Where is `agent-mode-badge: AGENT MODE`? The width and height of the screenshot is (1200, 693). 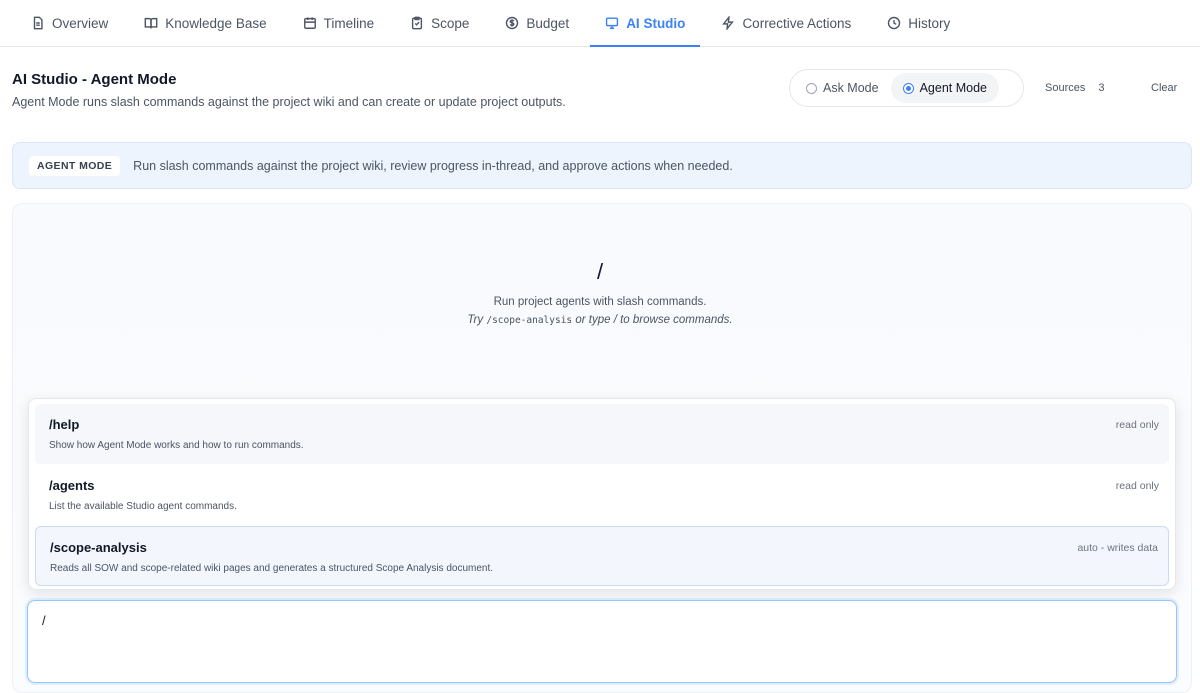
agent-mode-badge: AGENT MODE is located at coordinates (75, 165).